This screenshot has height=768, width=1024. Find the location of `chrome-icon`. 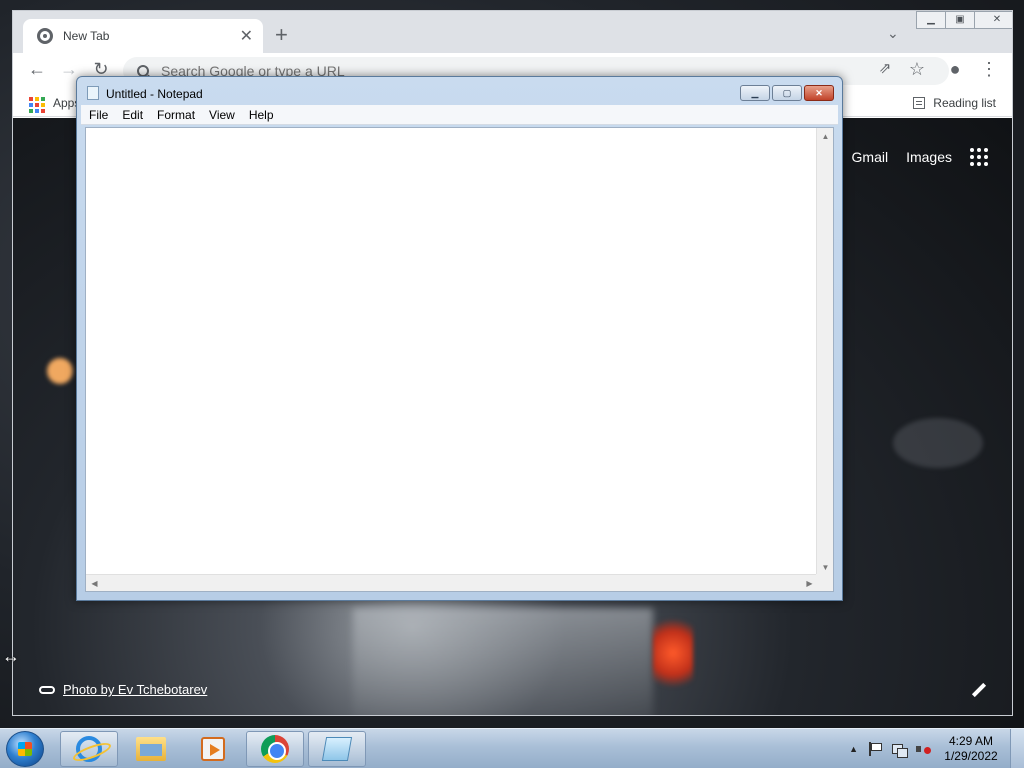

chrome-icon is located at coordinates (275, 749).